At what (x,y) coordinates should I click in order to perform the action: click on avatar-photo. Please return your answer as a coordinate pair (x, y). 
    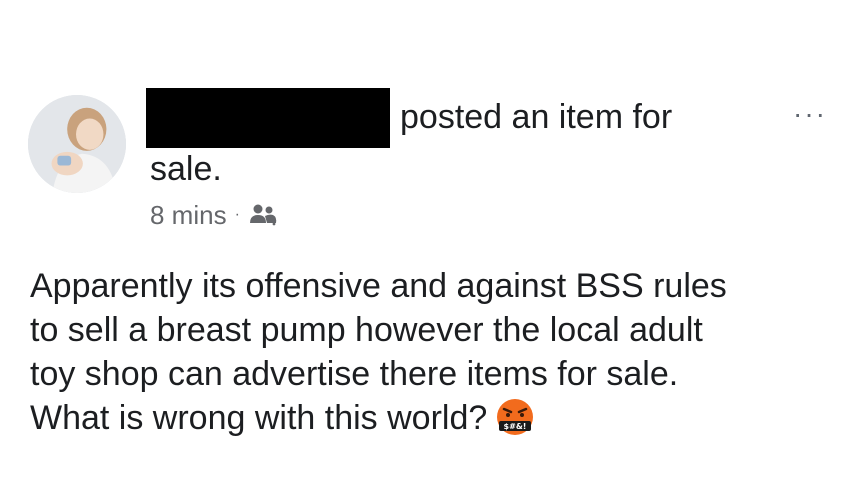
    Looking at the image, I should click on (77, 144).